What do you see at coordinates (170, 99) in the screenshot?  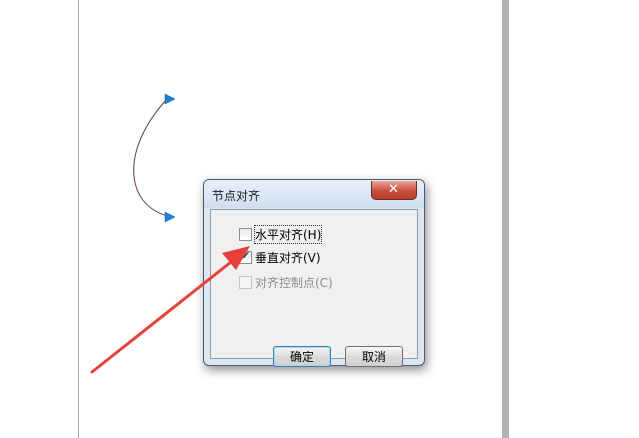 I see `start-node-marker-icon` at bounding box center [170, 99].